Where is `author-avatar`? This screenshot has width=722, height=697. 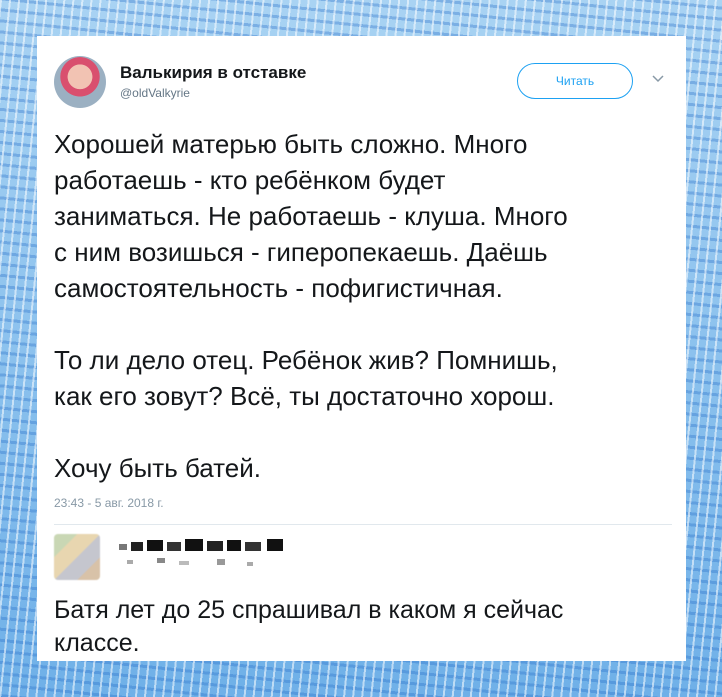
author-avatar is located at coordinates (80, 82).